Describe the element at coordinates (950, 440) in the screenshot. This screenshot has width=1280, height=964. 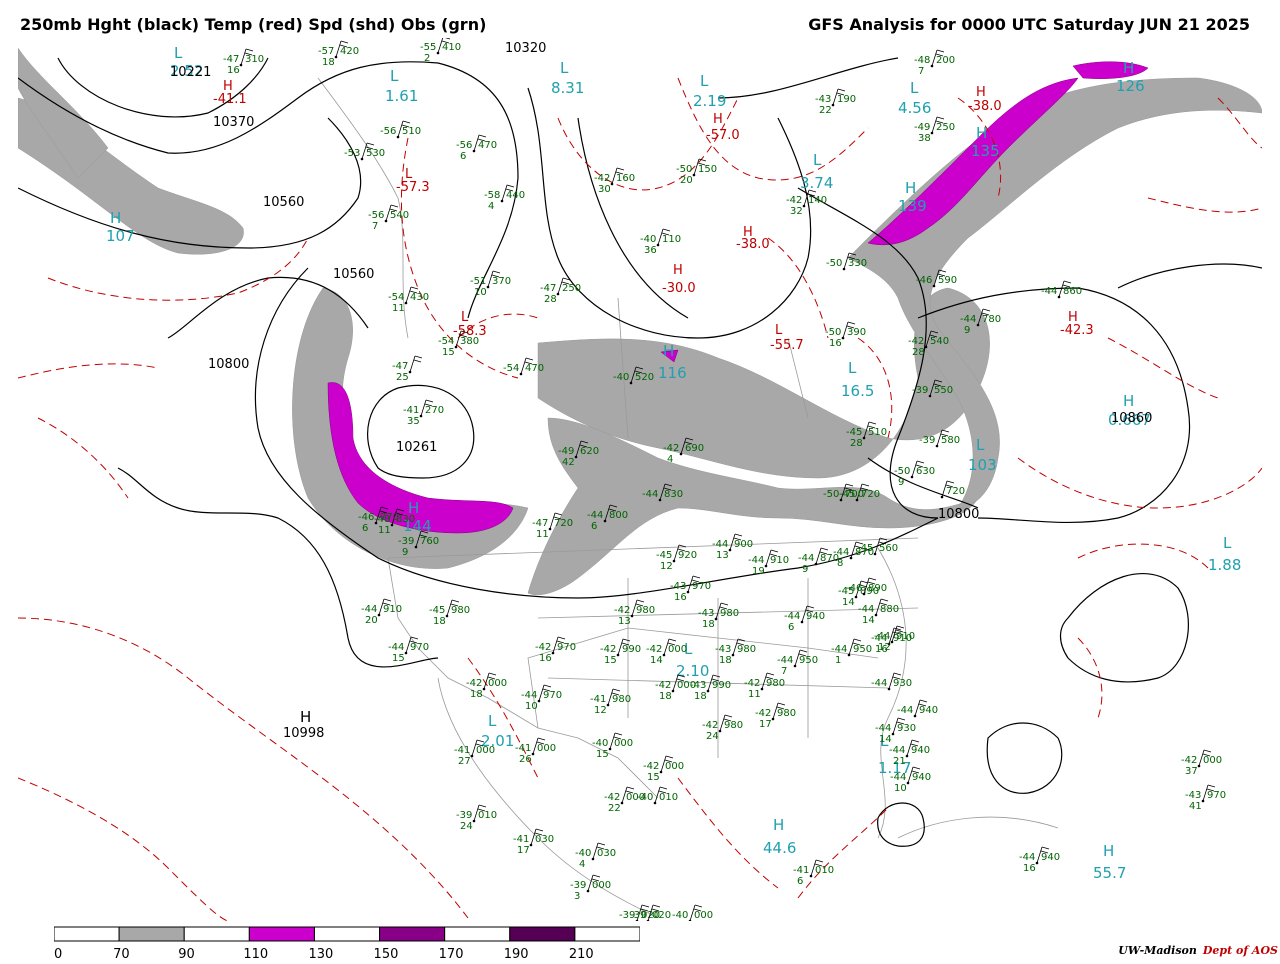
I see `obs-height: 580` at that location.